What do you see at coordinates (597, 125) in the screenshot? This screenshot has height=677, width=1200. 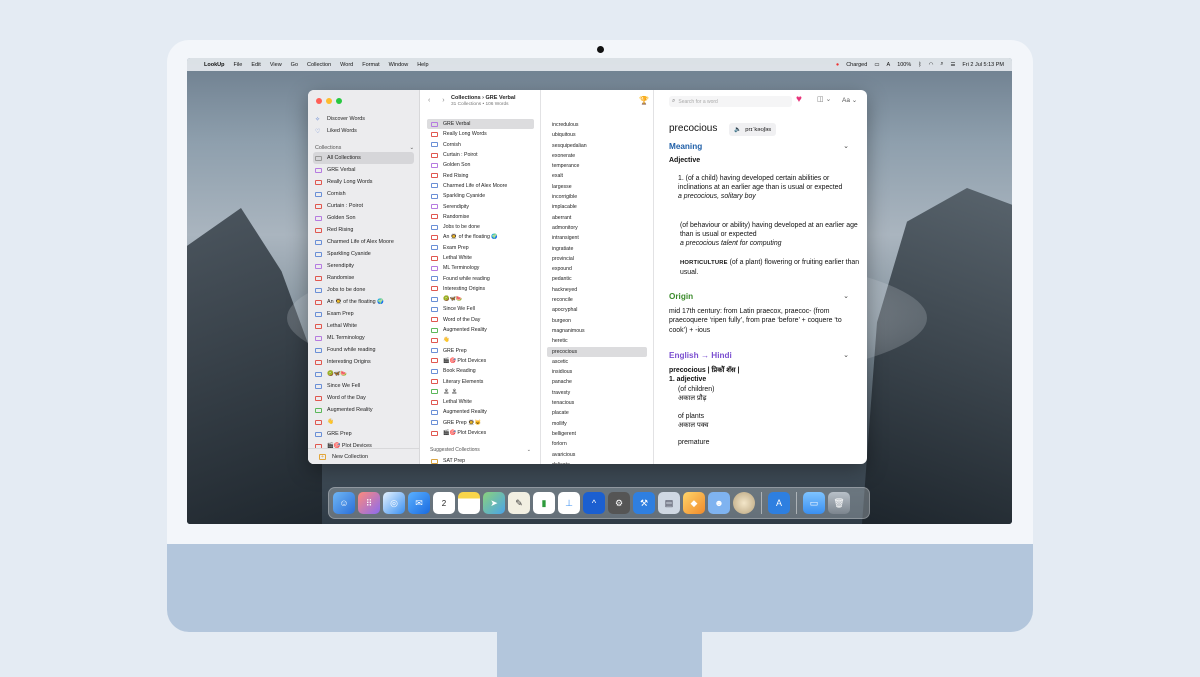 I see `word-list-item: incredulous` at bounding box center [597, 125].